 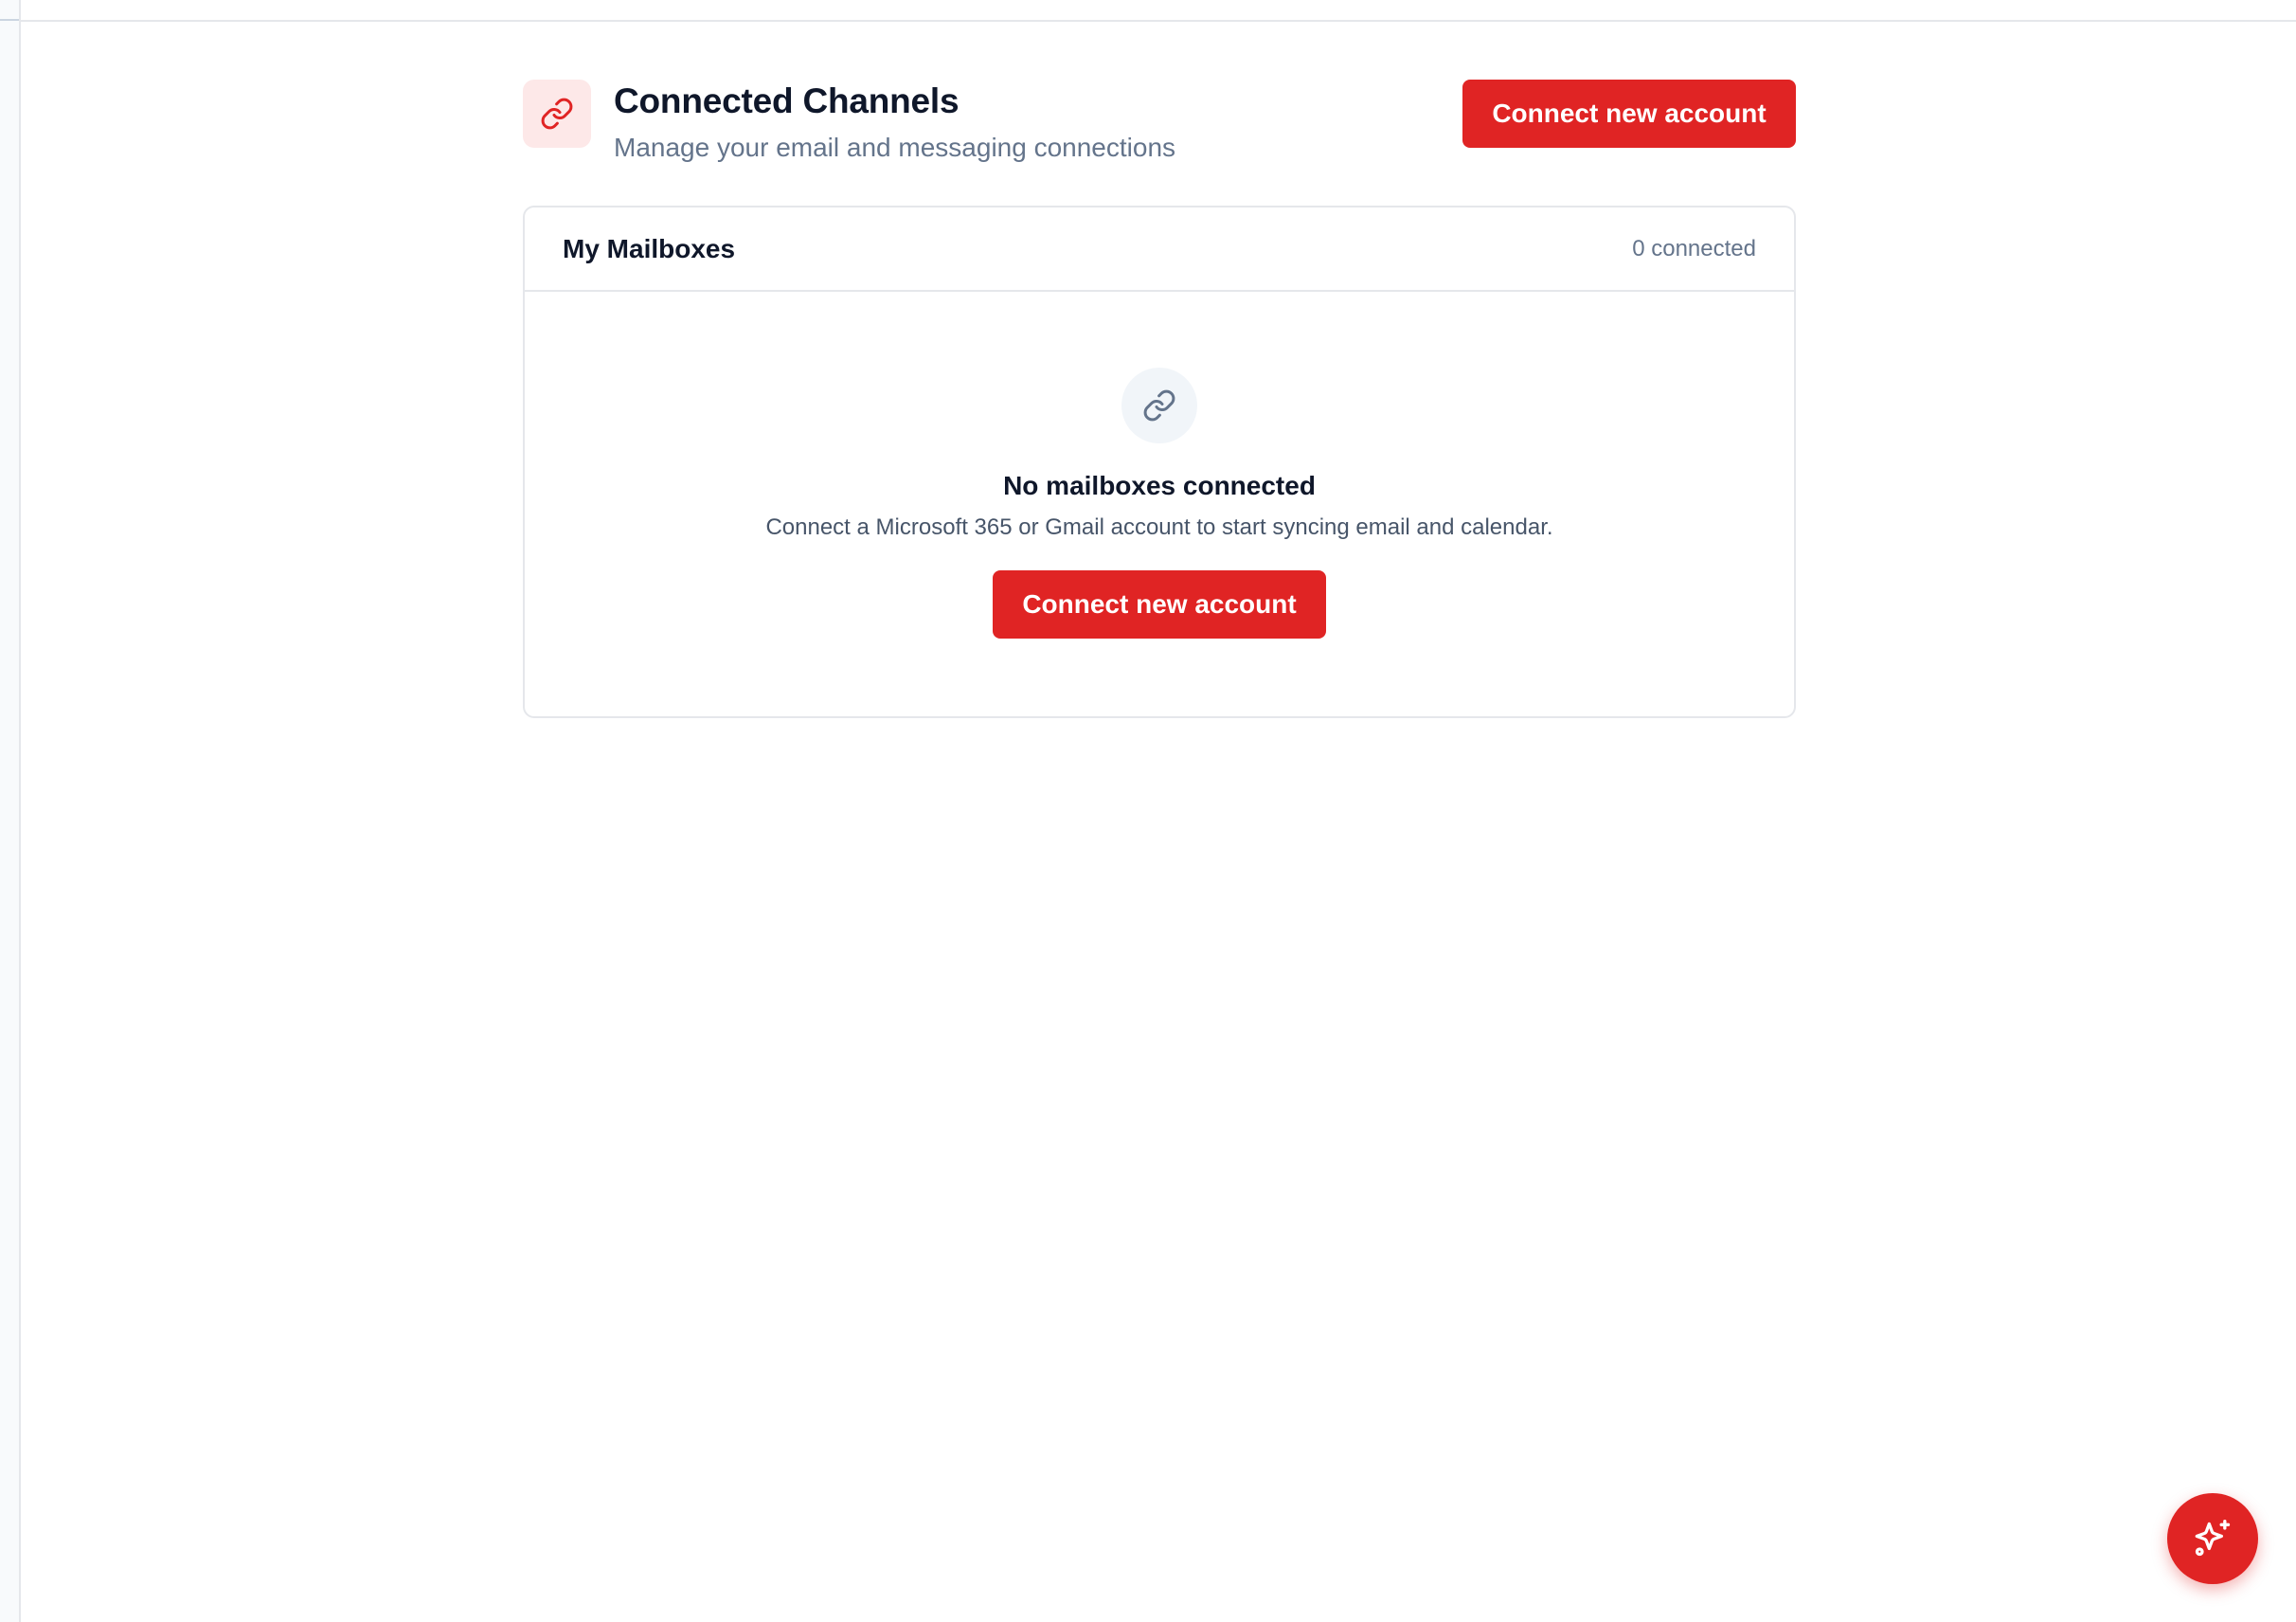 What do you see at coordinates (649, 248) in the screenshot?
I see `mailboxes-title: My Mailboxes` at bounding box center [649, 248].